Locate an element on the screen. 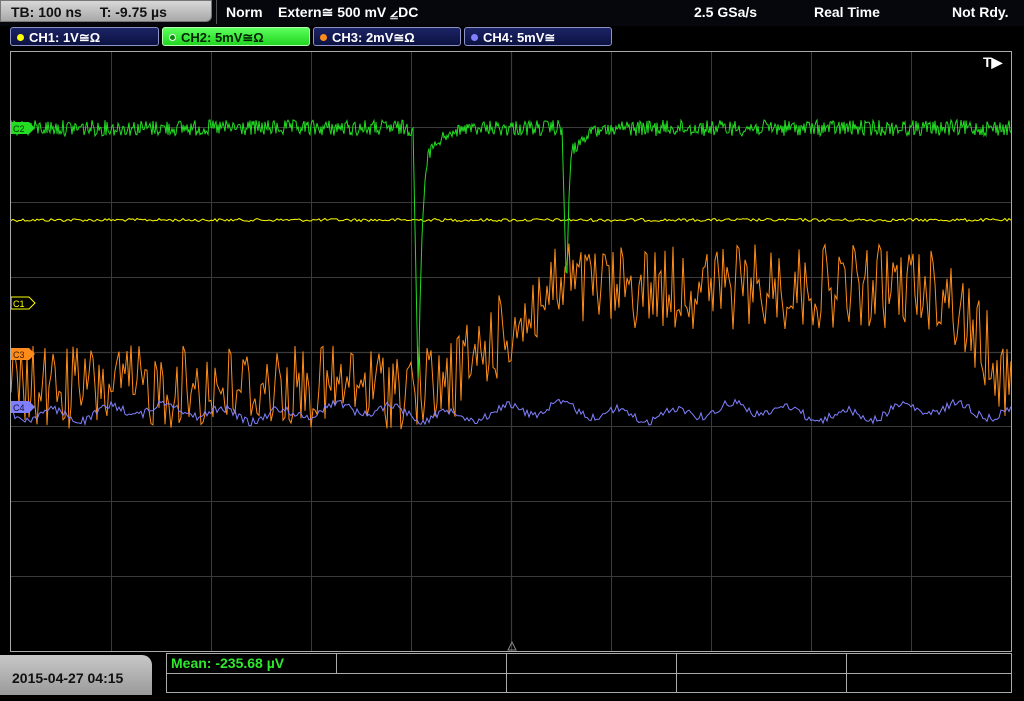 The width and height of the screenshot is (1024, 701). mean-measurement: Mean: -235.68 µV is located at coordinates (228, 663).